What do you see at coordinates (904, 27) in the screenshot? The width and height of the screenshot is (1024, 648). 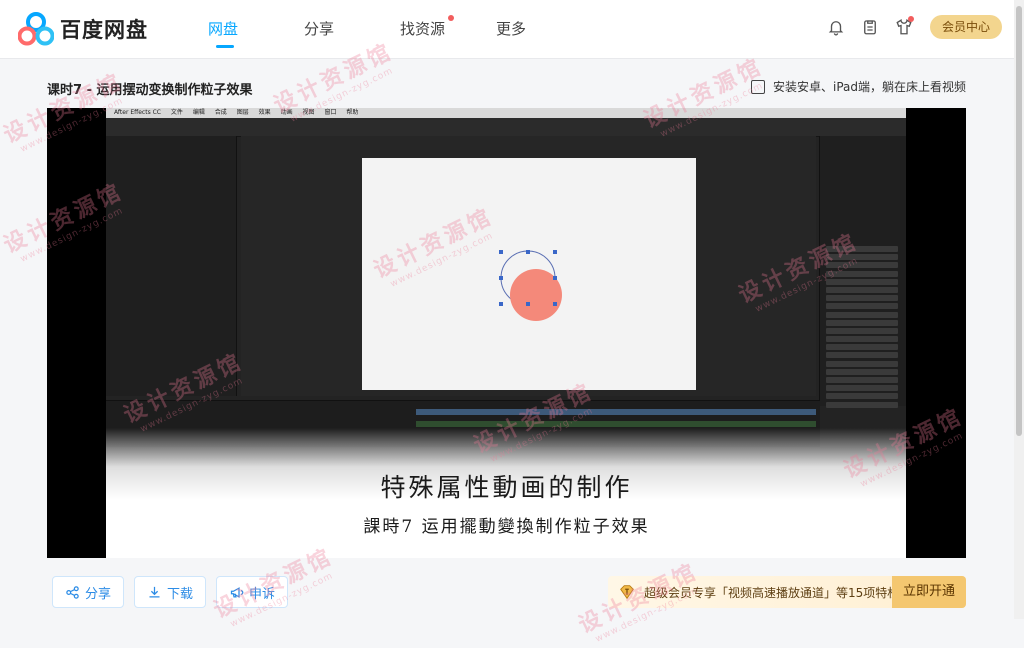 I see `shirt-icon` at bounding box center [904, 27].